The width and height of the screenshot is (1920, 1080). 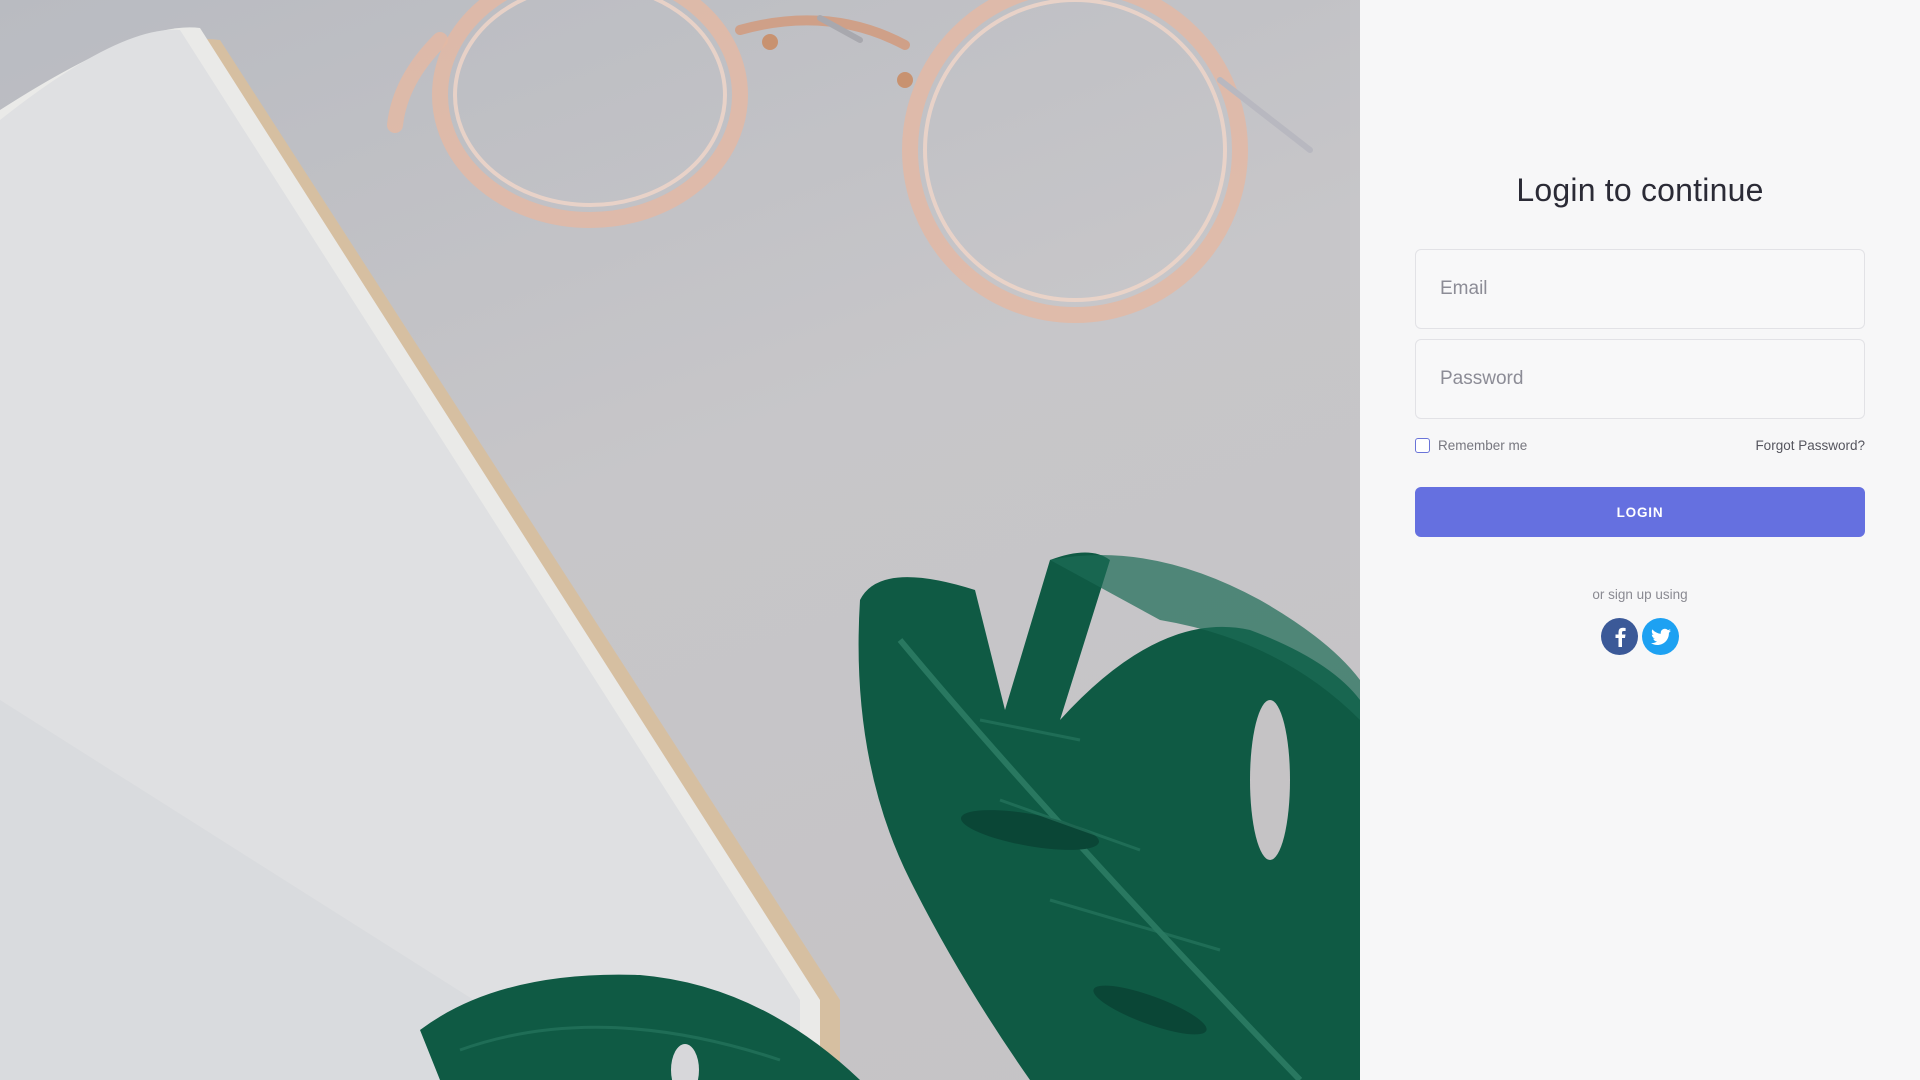 I want to click on page-title: Login to continue, so click(x=1640, y=190).